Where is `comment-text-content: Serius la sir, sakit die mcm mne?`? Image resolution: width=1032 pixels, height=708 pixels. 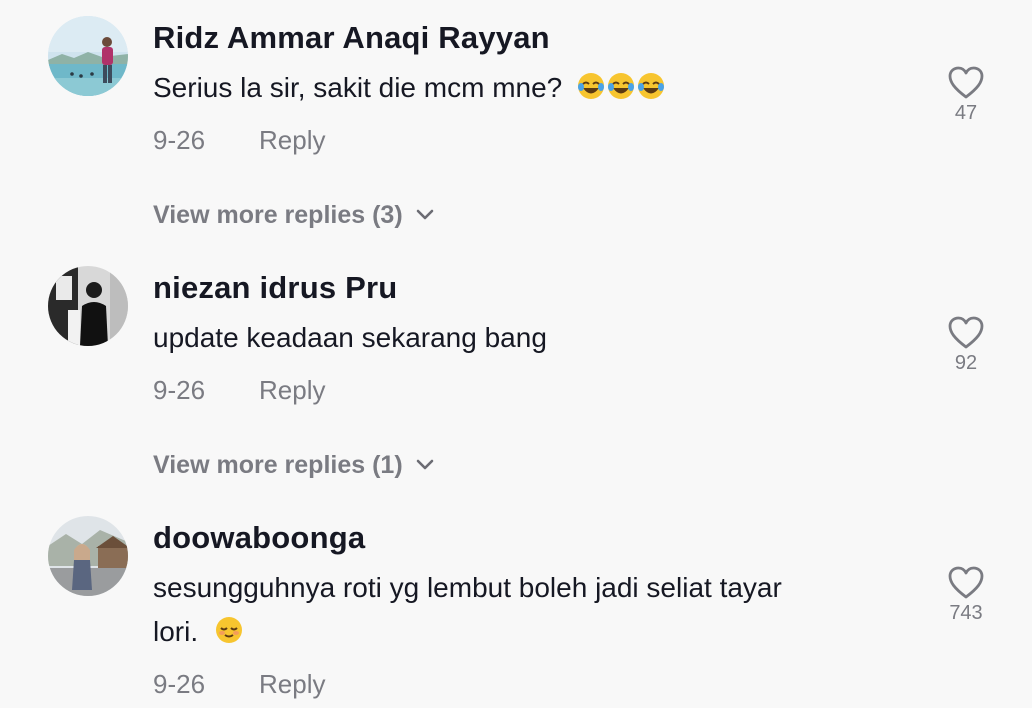 comment-text-content: Serius la sir, sakit die mcm mne? is located at coordinates (358, 87).